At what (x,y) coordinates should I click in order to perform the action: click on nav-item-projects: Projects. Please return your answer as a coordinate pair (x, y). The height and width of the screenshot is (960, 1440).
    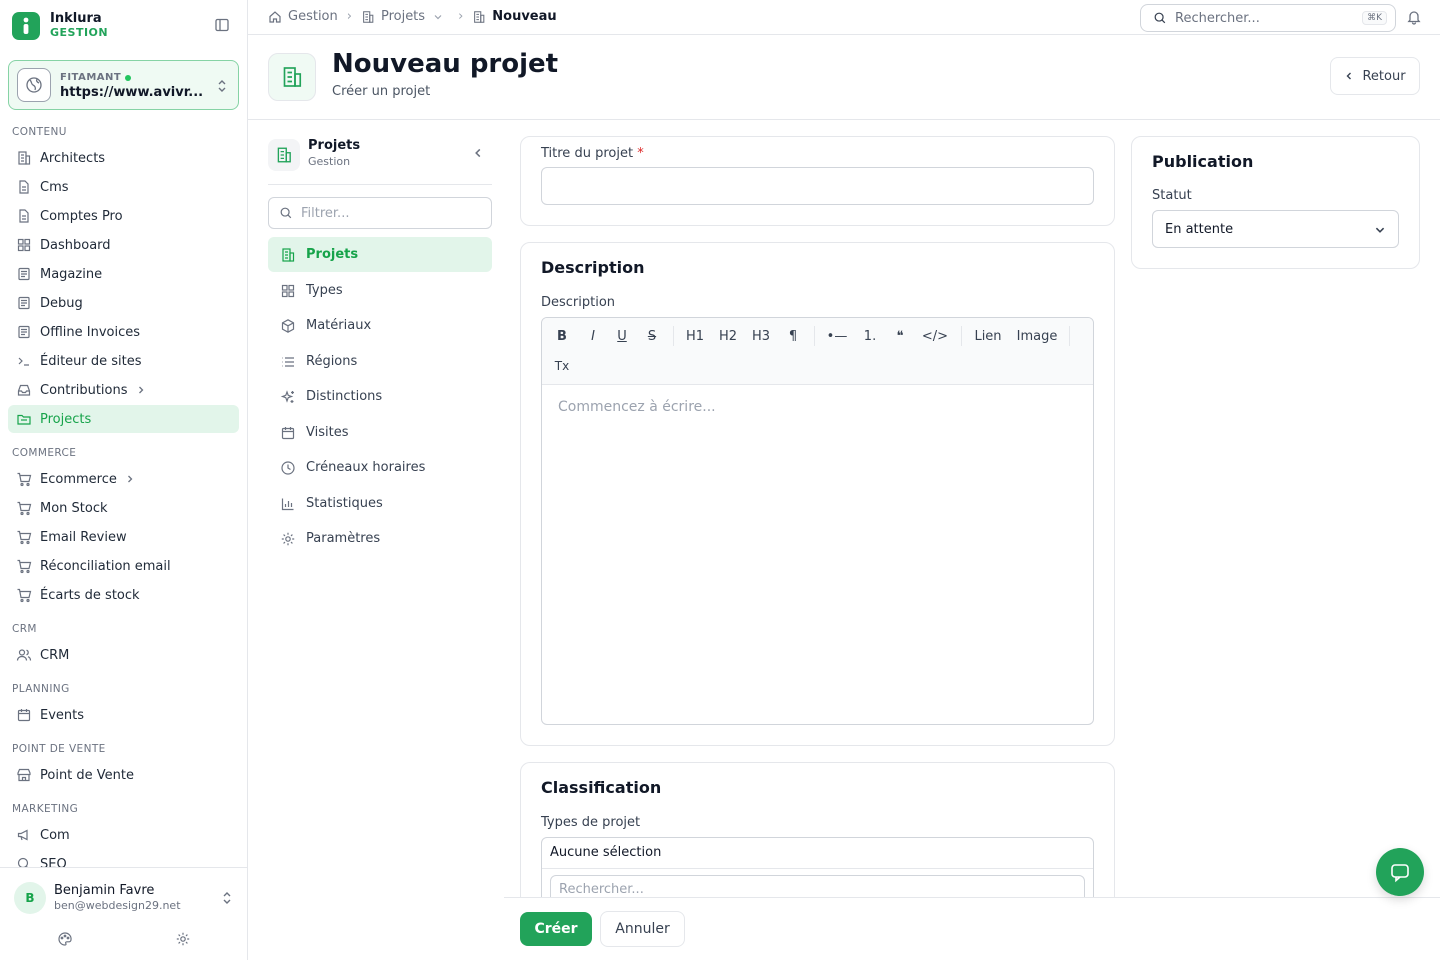
    Looking at the image, I should click on (123, 419).